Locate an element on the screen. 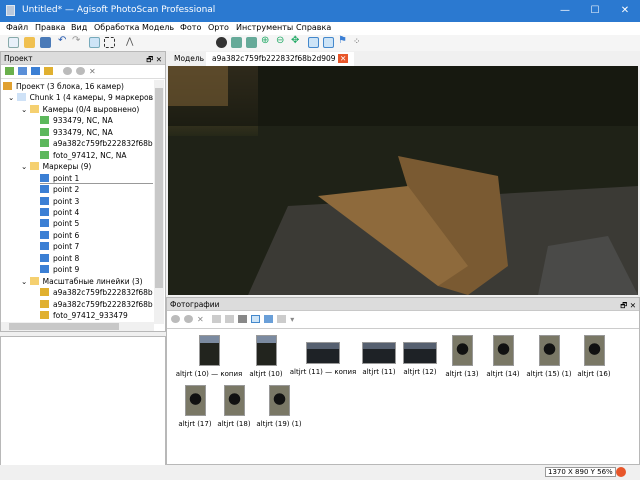 The width and height of the screenshot is (640, 480). tree-item: point 1 is located at coordinates (96, 178).